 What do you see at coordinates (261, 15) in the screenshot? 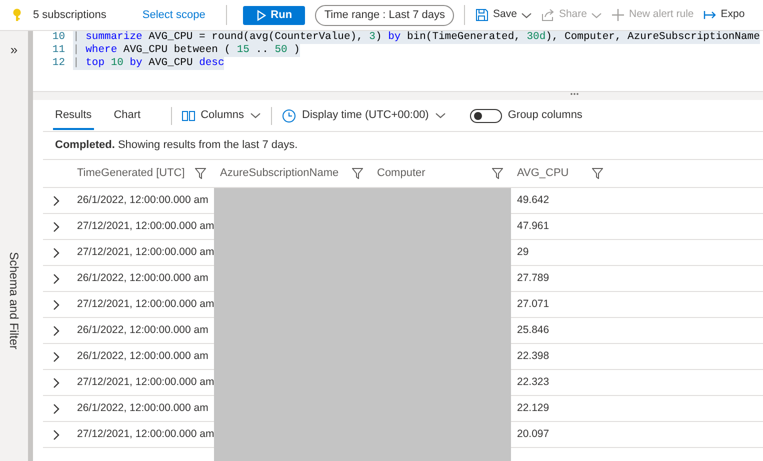
I see `play-icon` at bounding box center [261, 15].